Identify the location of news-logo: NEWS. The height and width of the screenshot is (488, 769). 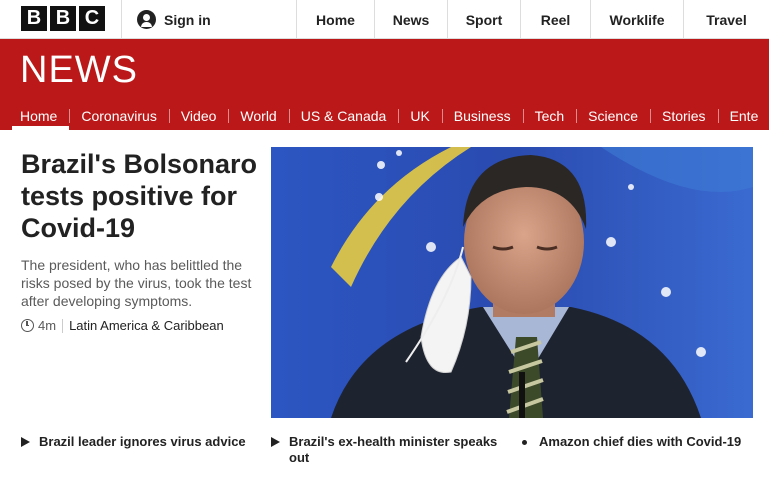
(79, 70).